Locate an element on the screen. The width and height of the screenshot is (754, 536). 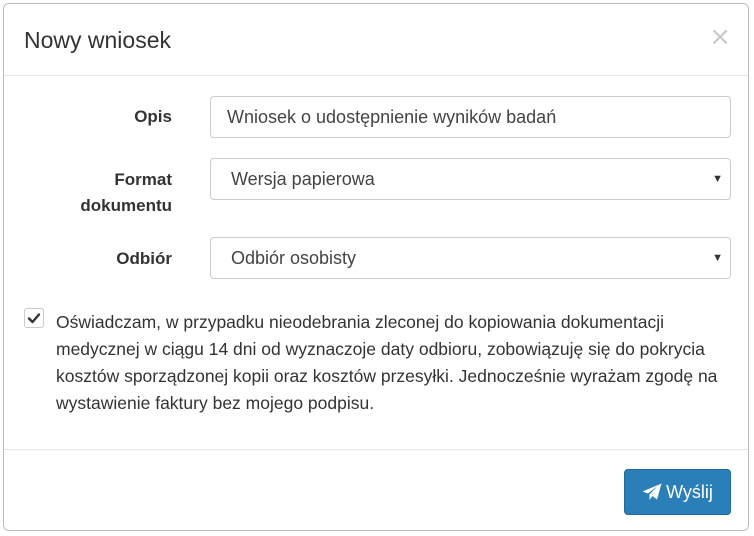
description-input is located at coordinates (470, 117).